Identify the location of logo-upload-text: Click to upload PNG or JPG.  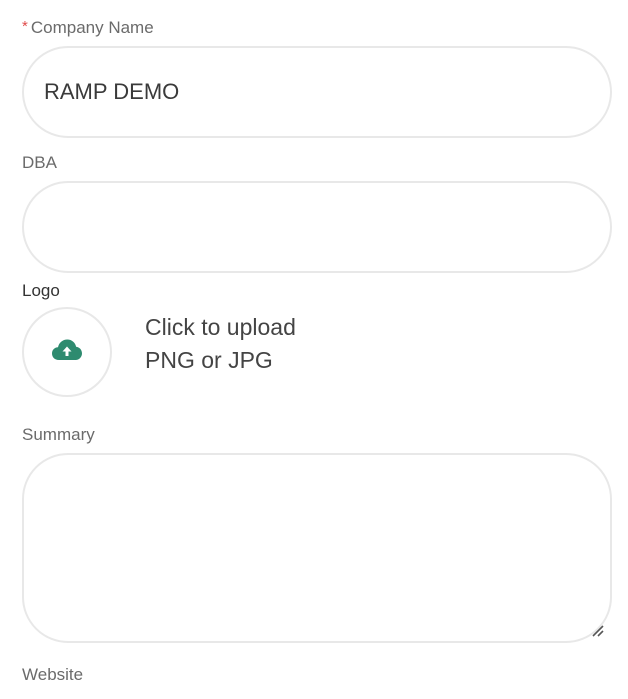
(220, 344).